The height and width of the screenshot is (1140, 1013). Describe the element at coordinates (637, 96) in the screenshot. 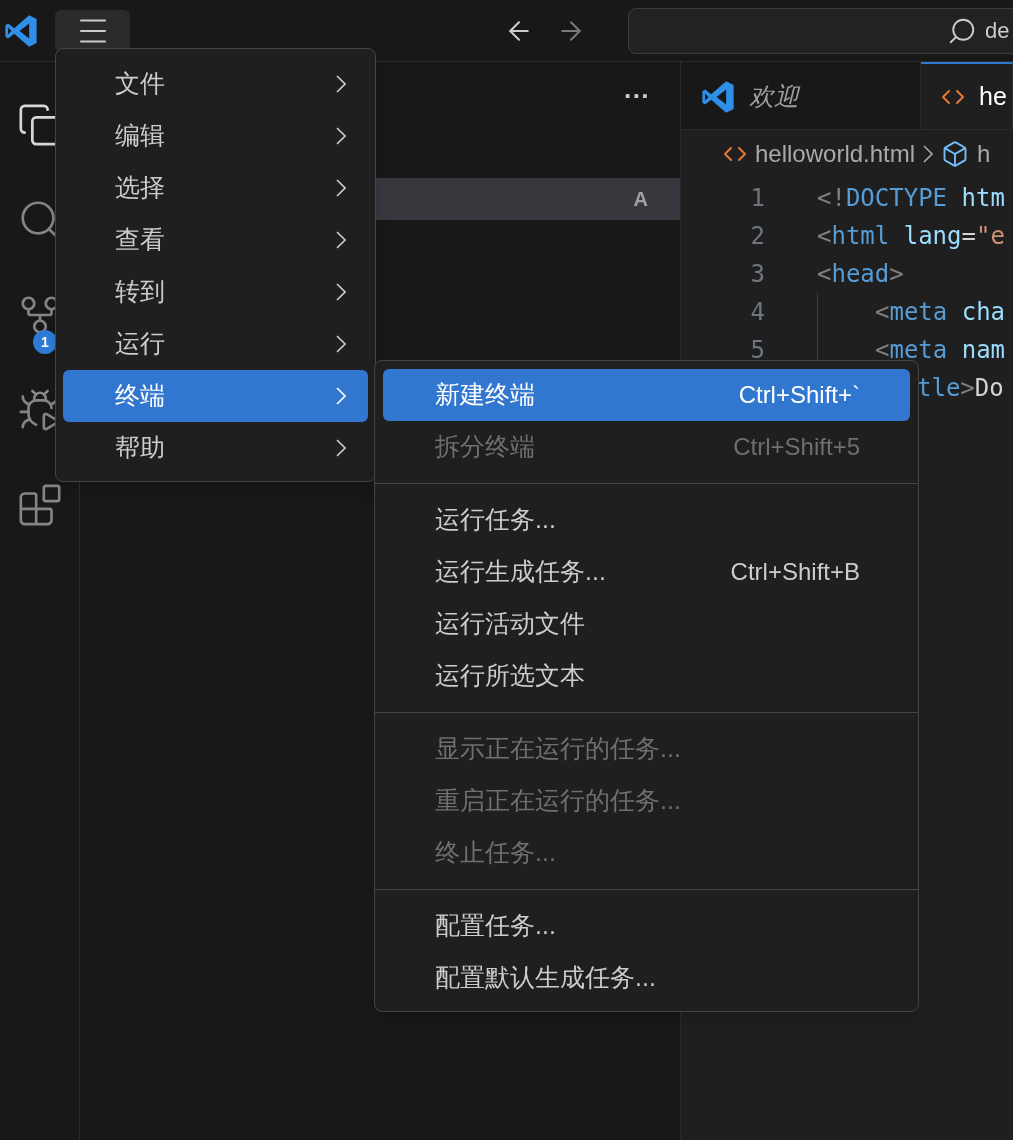

I see `more-actions-button: ···` at that location.